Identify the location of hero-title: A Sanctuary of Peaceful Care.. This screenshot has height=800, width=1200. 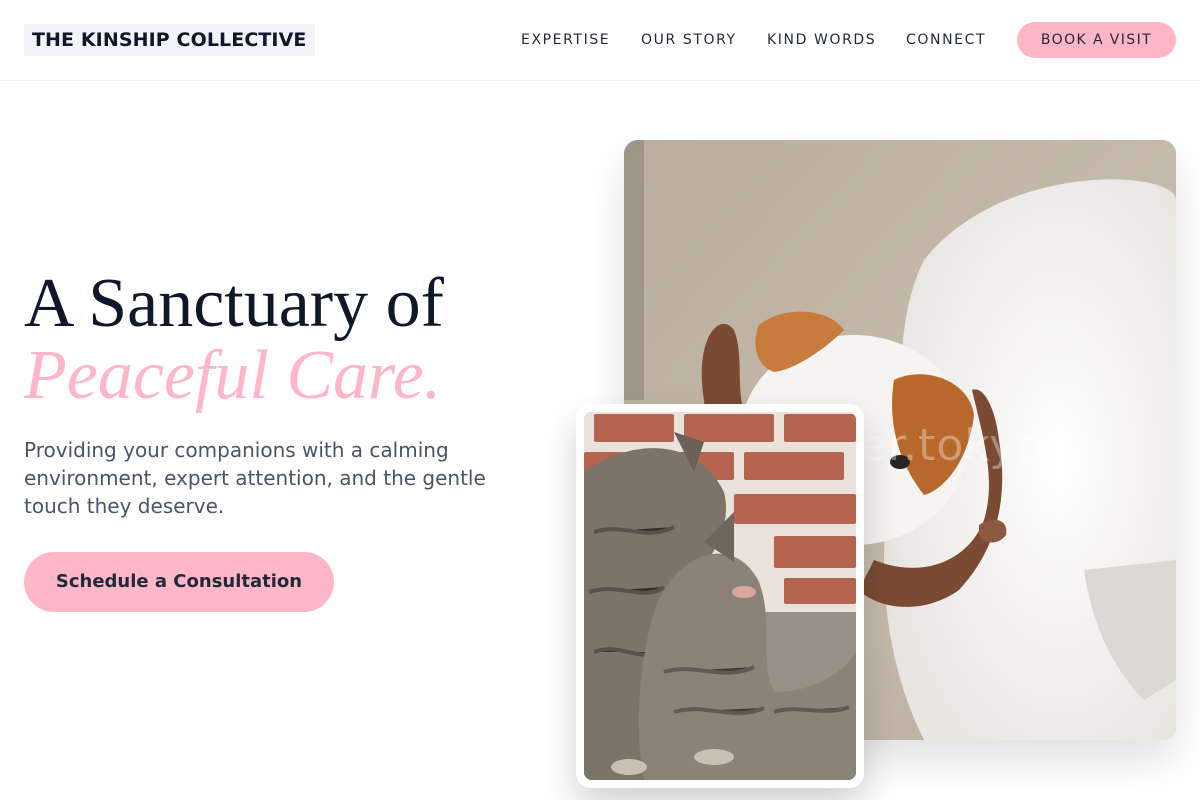
(304, 340).